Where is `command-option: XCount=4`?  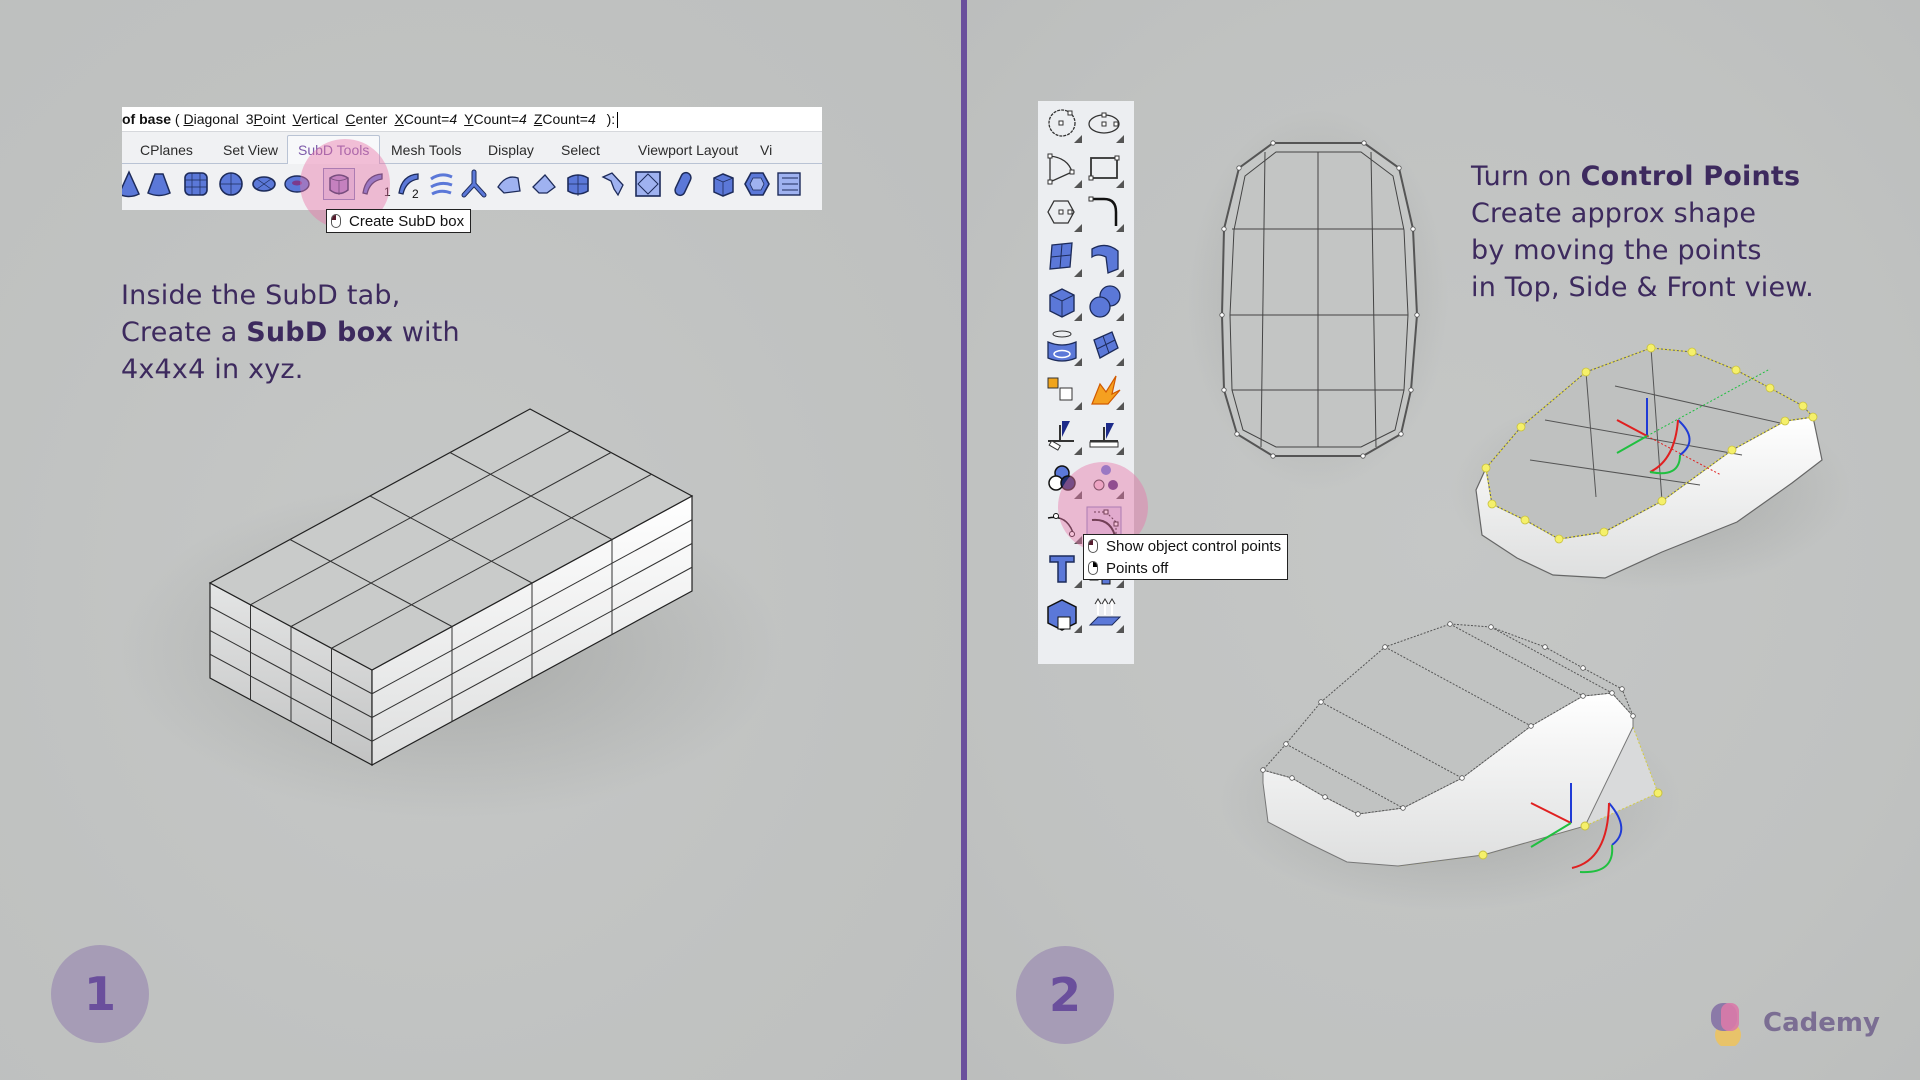 command-option: XCount=4 is located at coordinates (425, 119).